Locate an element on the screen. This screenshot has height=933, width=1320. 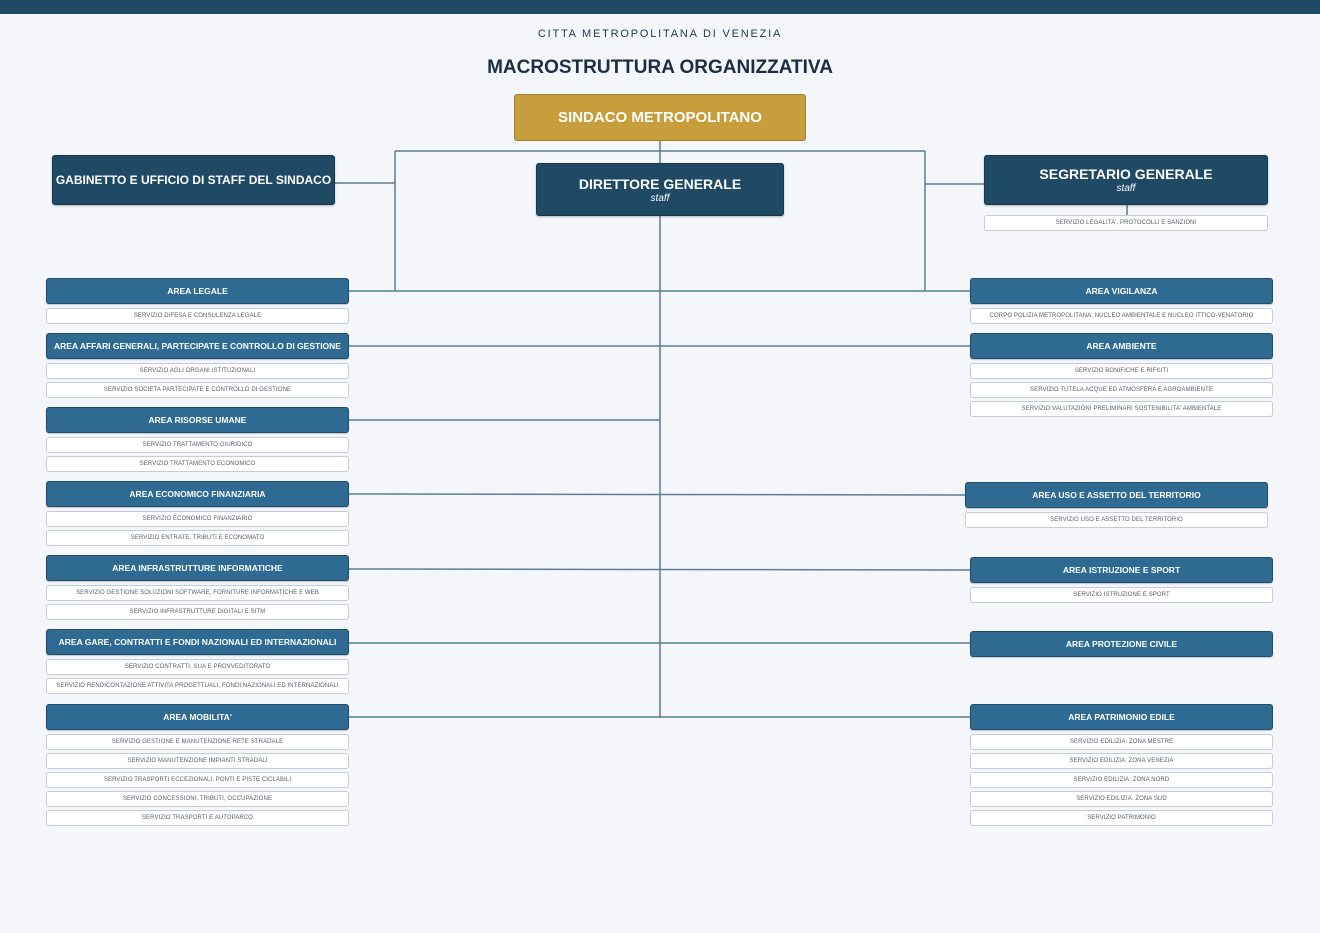
area-economico-finanziaria: AREA ECONOMICO FINANZIARIA is located at coordinates (197, 494).